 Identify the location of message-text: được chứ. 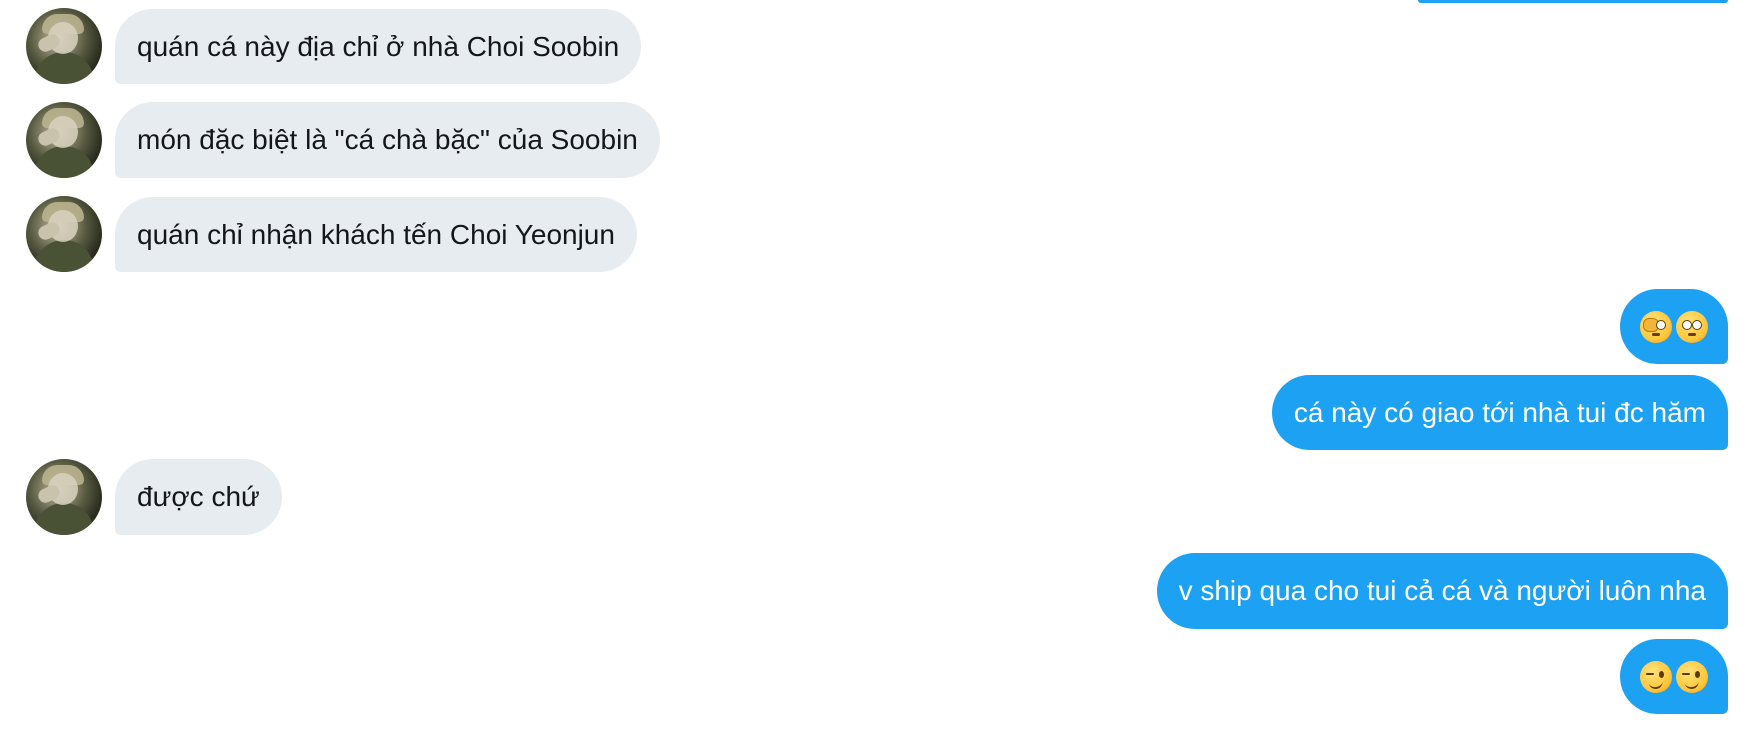
(198, 496).